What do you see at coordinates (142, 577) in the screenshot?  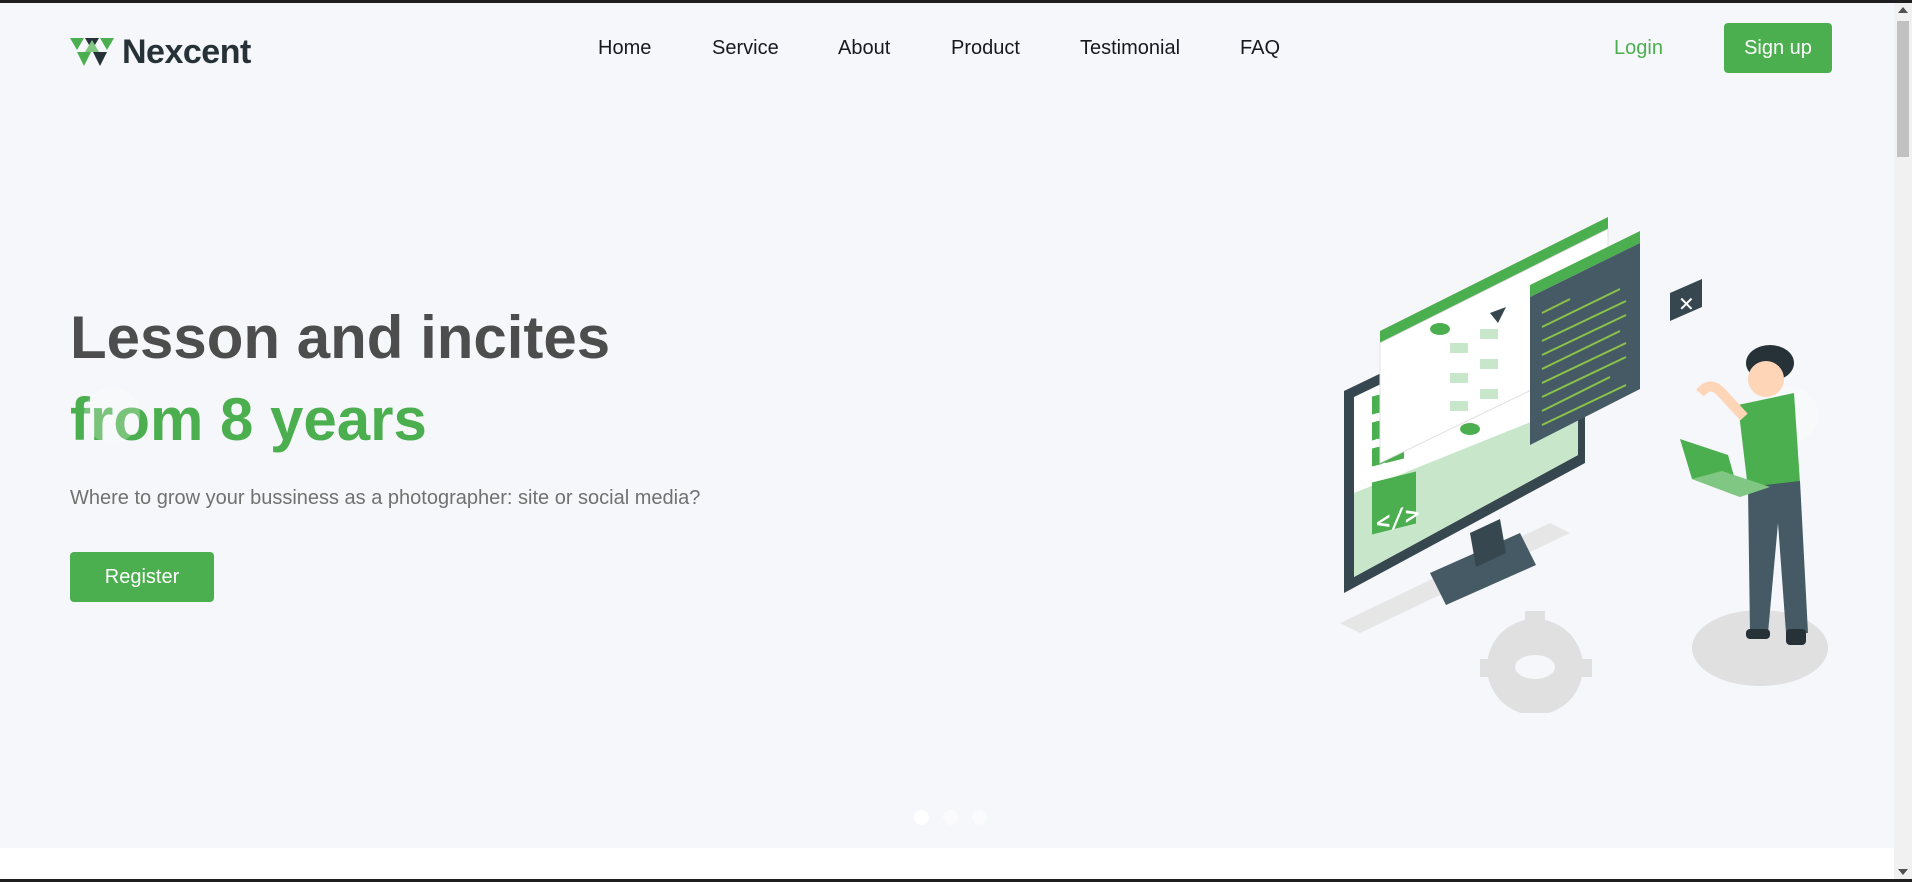 I see `register-button: Register` at bounding box center [142, 577].